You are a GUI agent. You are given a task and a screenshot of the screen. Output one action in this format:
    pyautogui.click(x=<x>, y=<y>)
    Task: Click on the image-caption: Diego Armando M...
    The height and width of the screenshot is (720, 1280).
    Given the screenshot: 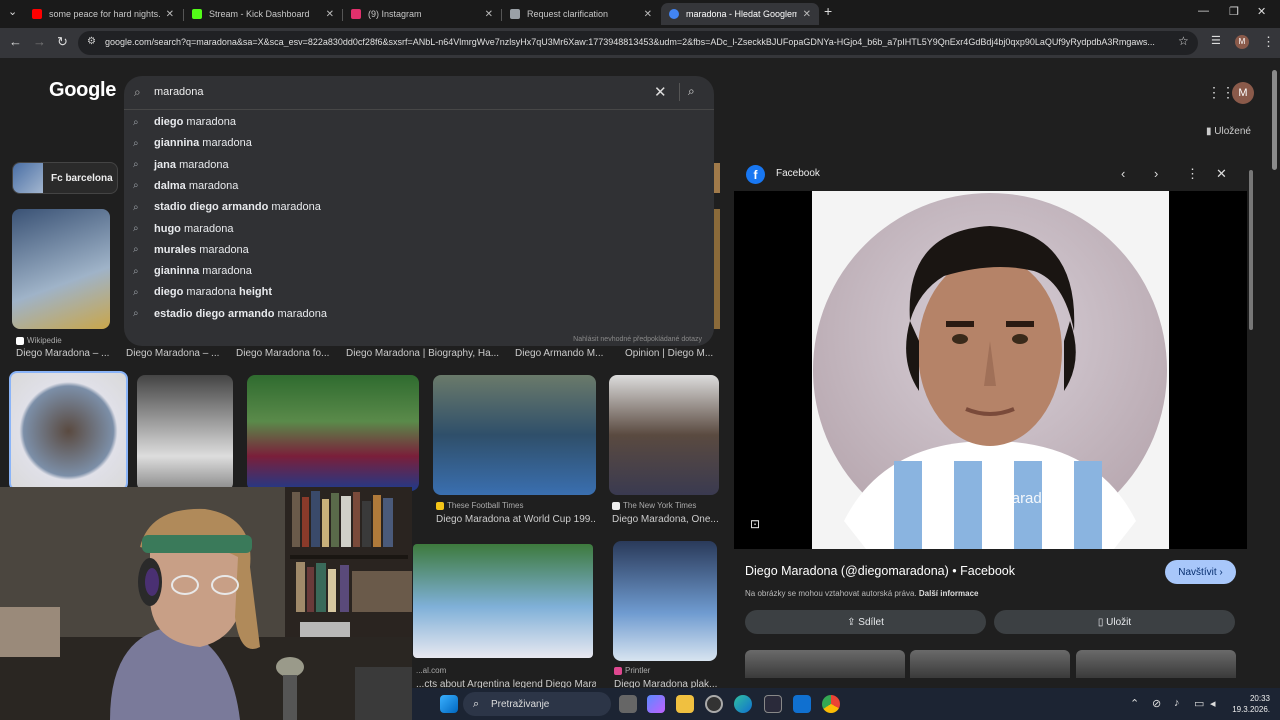 What is the action you would take?
    pyautogui.click(x=565, y=353)
    